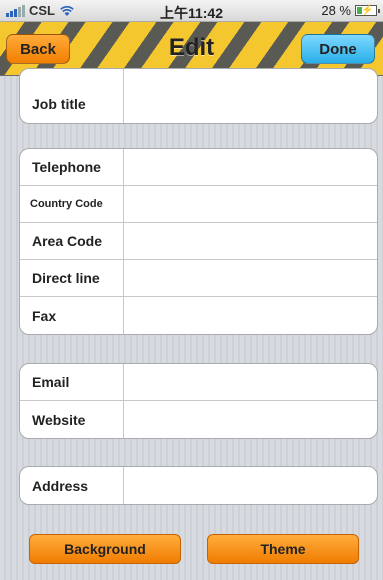 This screenshot has width=383, height=580. What do you see at coordinates (338, 49) in the screenshot?
I see `done-button: Done` at bounding box center [338, 49].